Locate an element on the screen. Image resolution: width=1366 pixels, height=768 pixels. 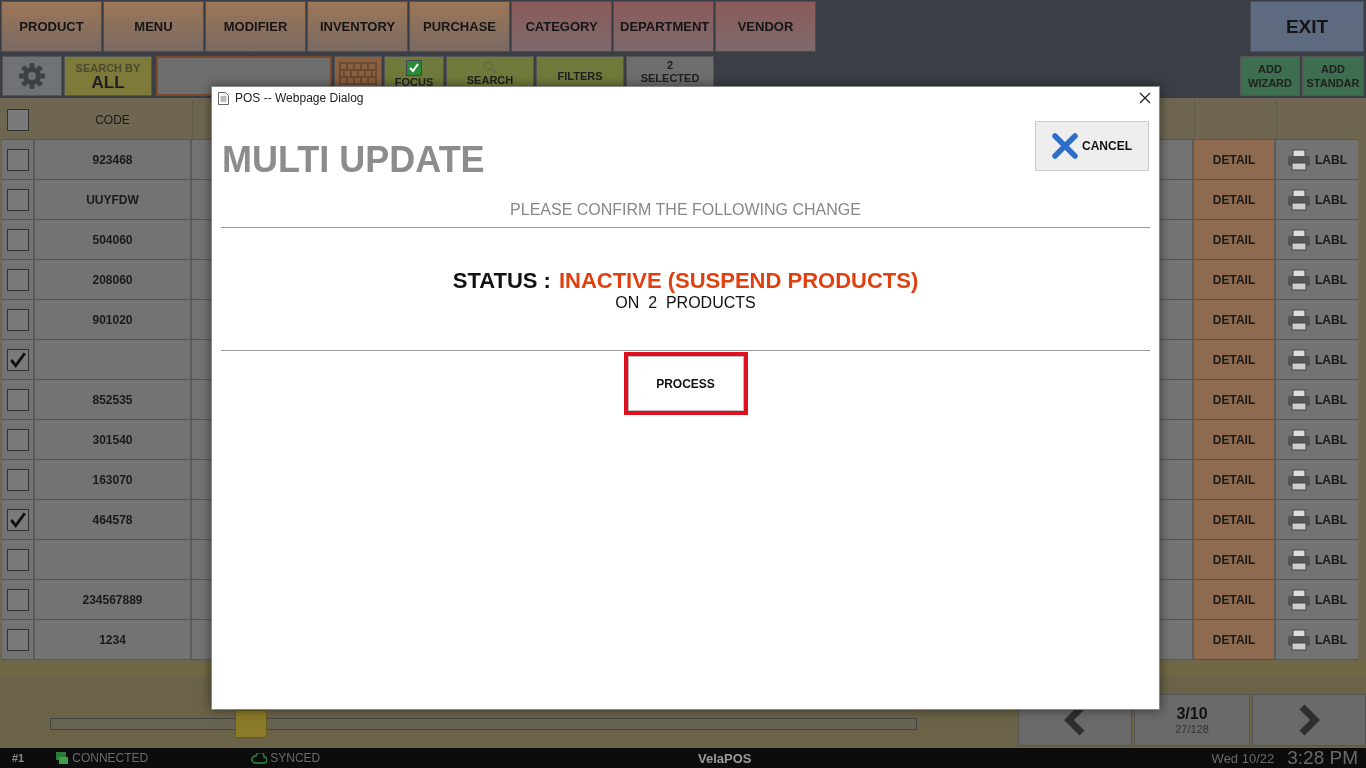
status-time: 3:28 PM is located at coordinates (1322, 757).